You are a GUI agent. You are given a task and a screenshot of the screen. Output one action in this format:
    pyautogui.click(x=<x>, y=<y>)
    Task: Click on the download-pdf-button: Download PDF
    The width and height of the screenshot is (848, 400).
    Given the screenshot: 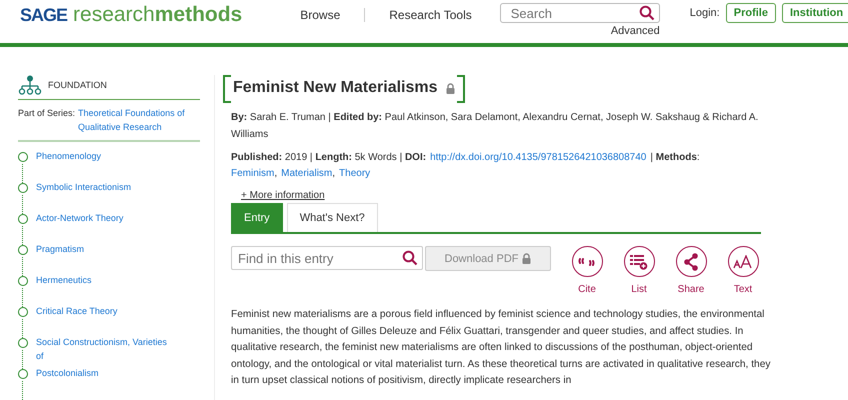 What is the action you would take?
    pyautogui.click(x=488, y=258)
    